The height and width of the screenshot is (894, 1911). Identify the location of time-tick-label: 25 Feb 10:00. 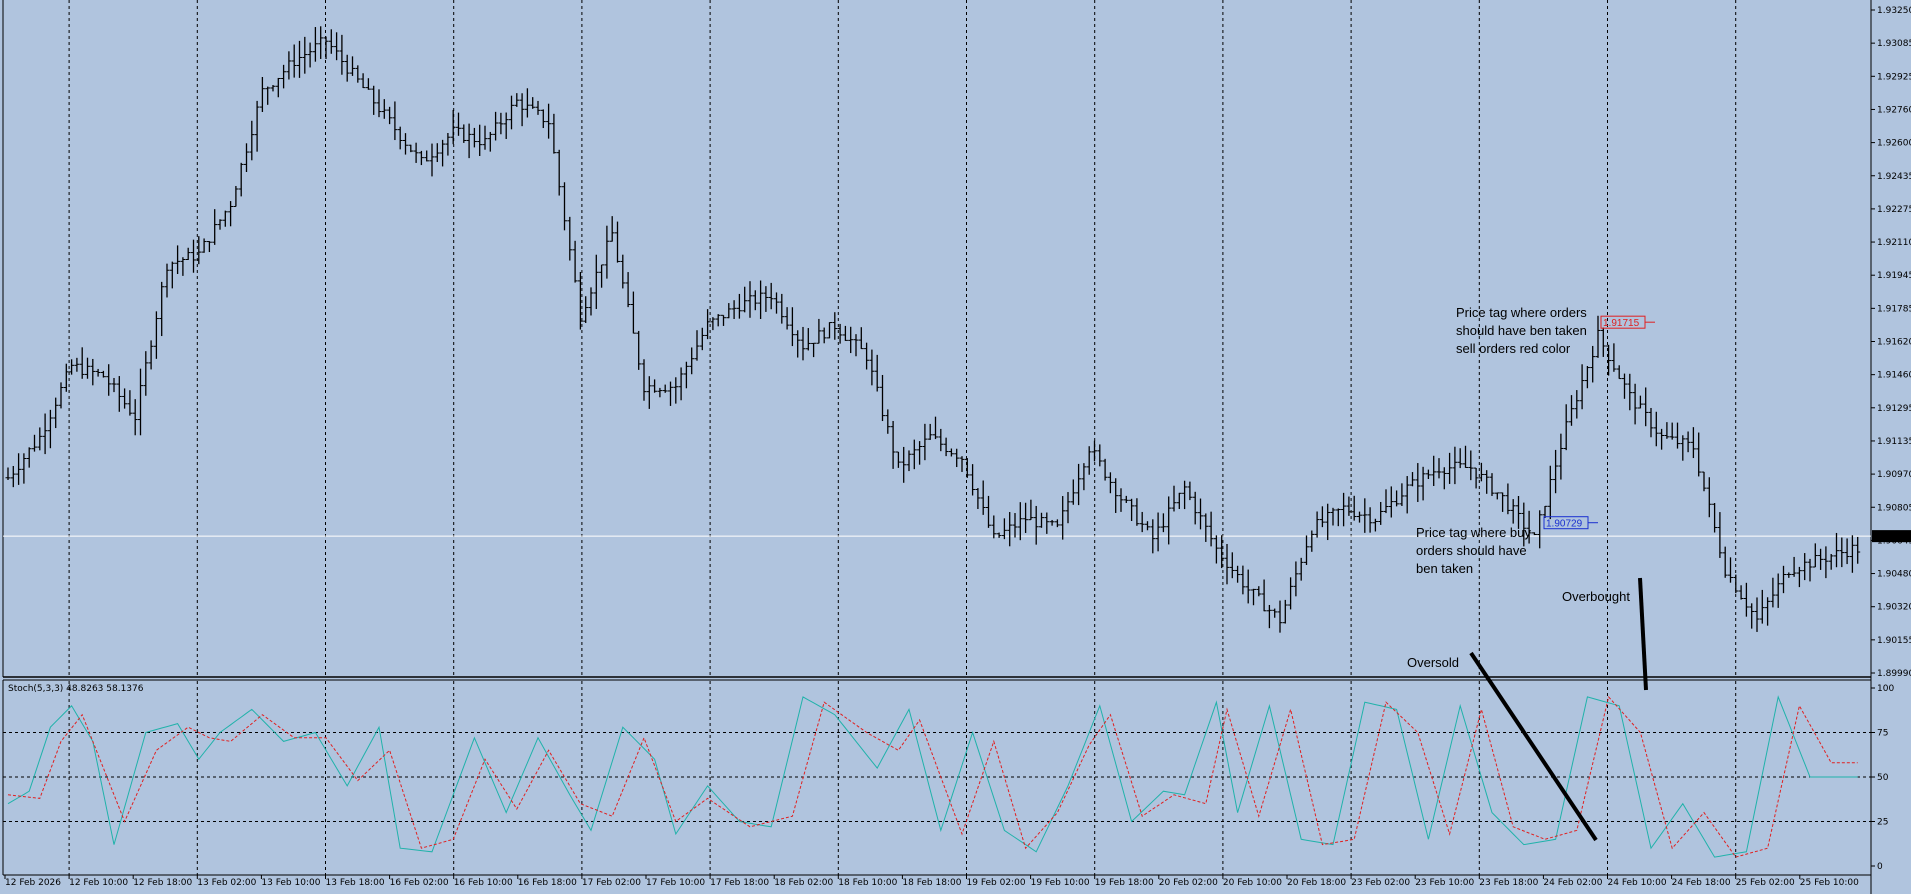
(1829, 883).